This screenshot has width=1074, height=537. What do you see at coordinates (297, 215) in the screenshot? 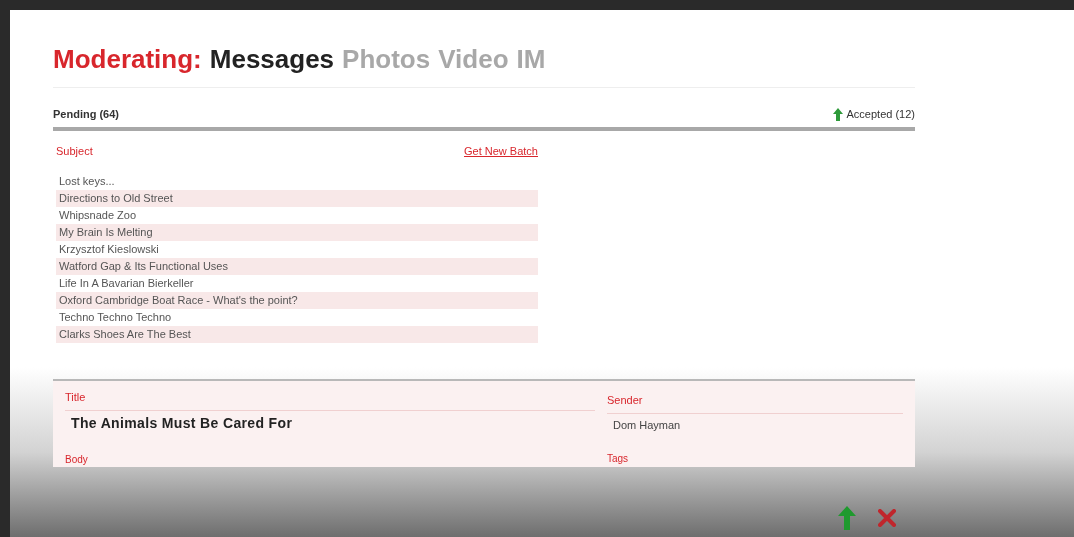
I see `message-row: Whipsnade Zoo` at bounding box center [297, 215].